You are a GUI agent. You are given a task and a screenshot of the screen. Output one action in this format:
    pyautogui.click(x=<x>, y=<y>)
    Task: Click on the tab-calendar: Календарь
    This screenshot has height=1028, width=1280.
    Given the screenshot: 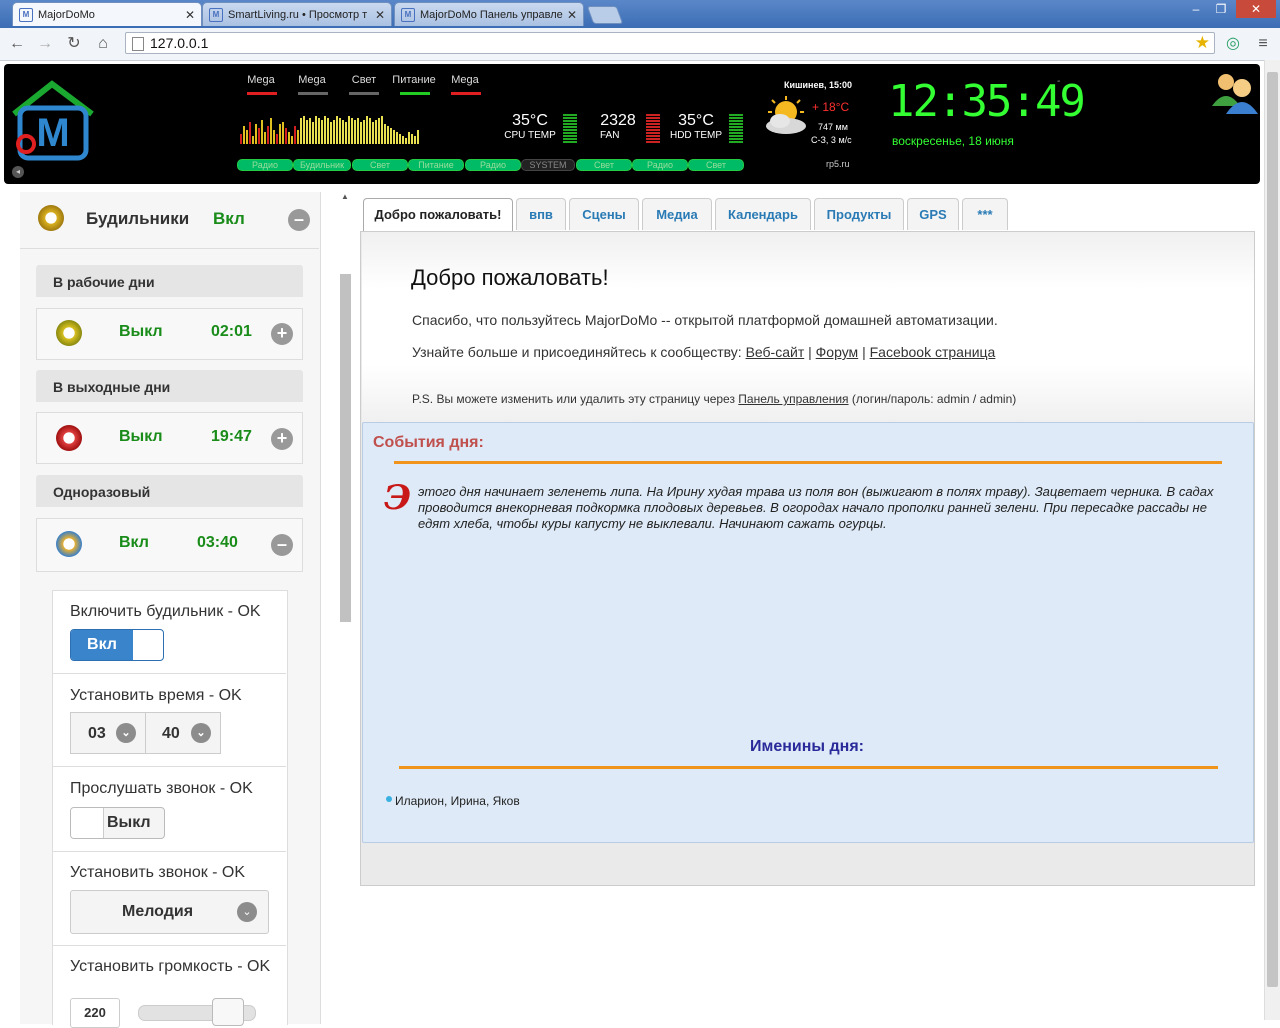 What is the action you would take?
    pyautogui.click(x=763, y=214)
    